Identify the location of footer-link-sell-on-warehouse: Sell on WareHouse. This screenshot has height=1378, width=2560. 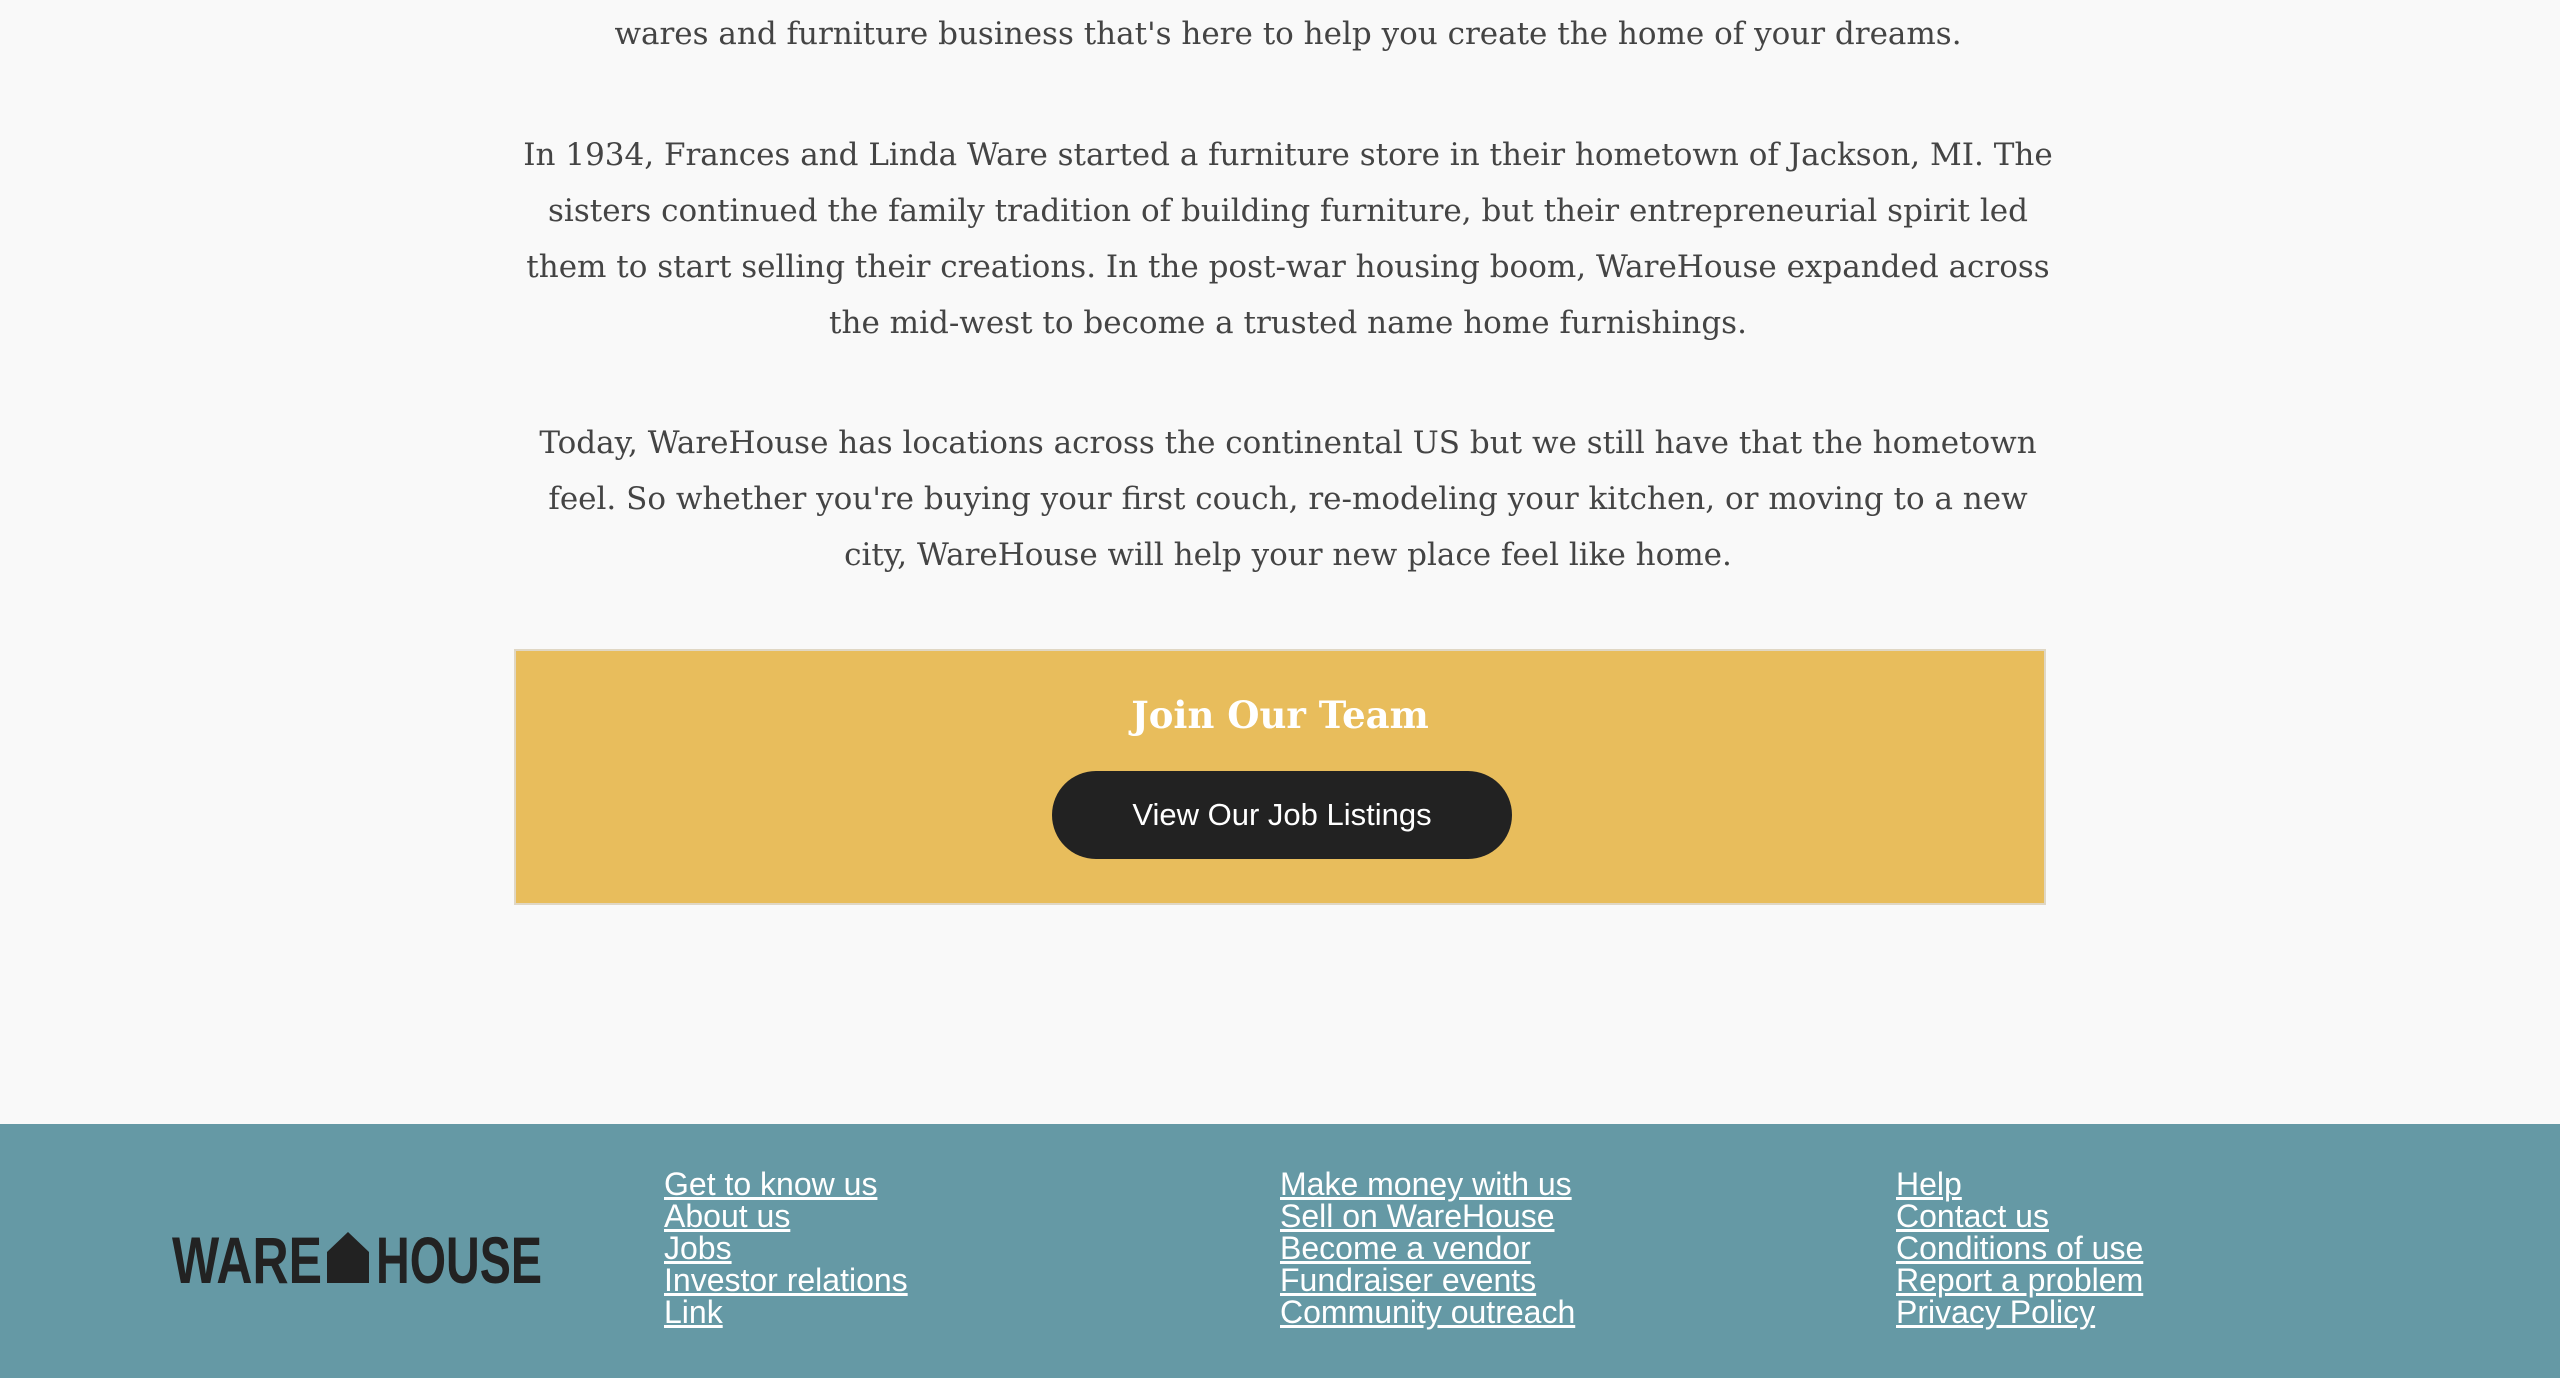
(1427, 1216).